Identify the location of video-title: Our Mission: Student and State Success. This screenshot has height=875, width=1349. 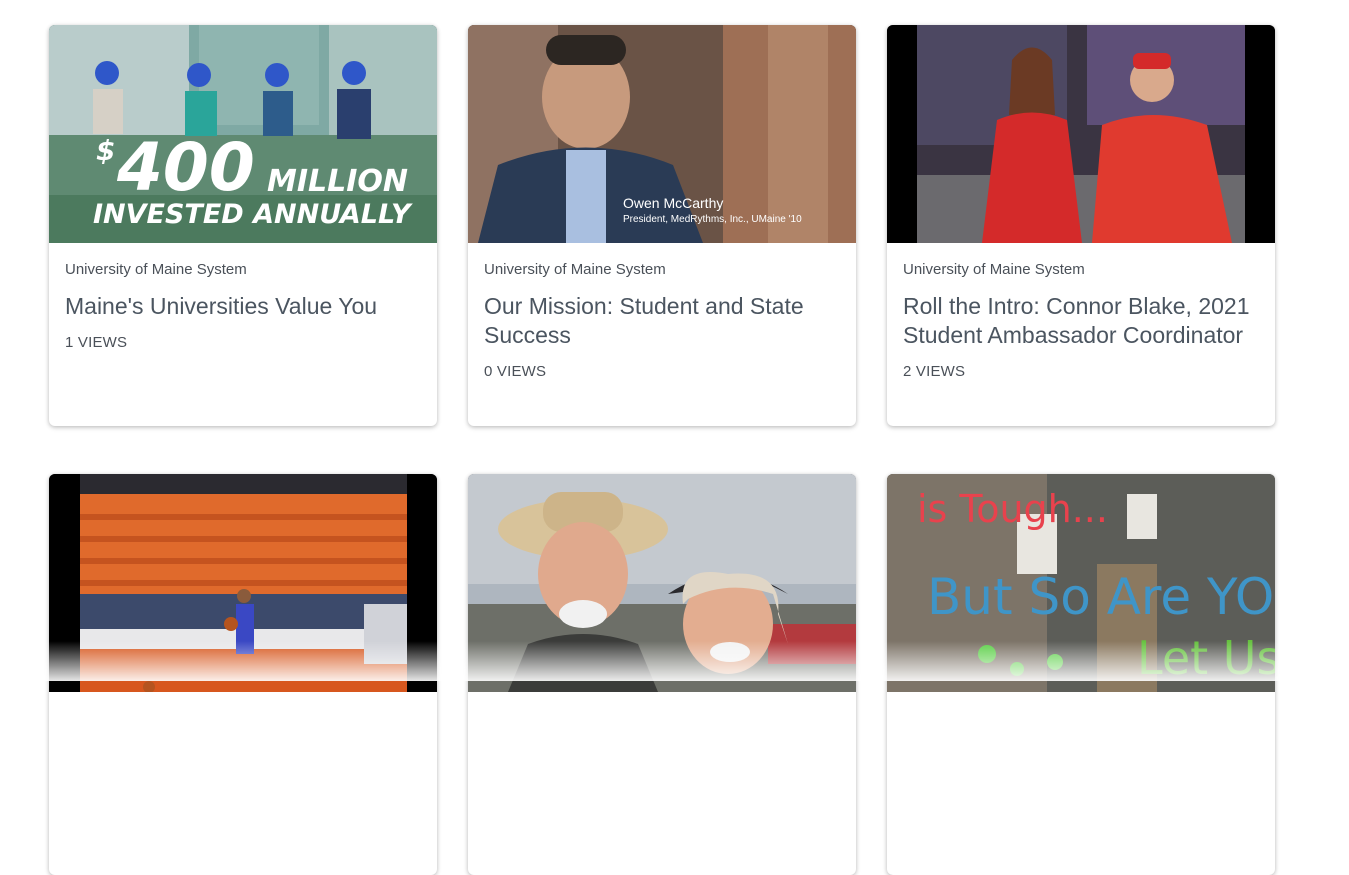
(662, 321).